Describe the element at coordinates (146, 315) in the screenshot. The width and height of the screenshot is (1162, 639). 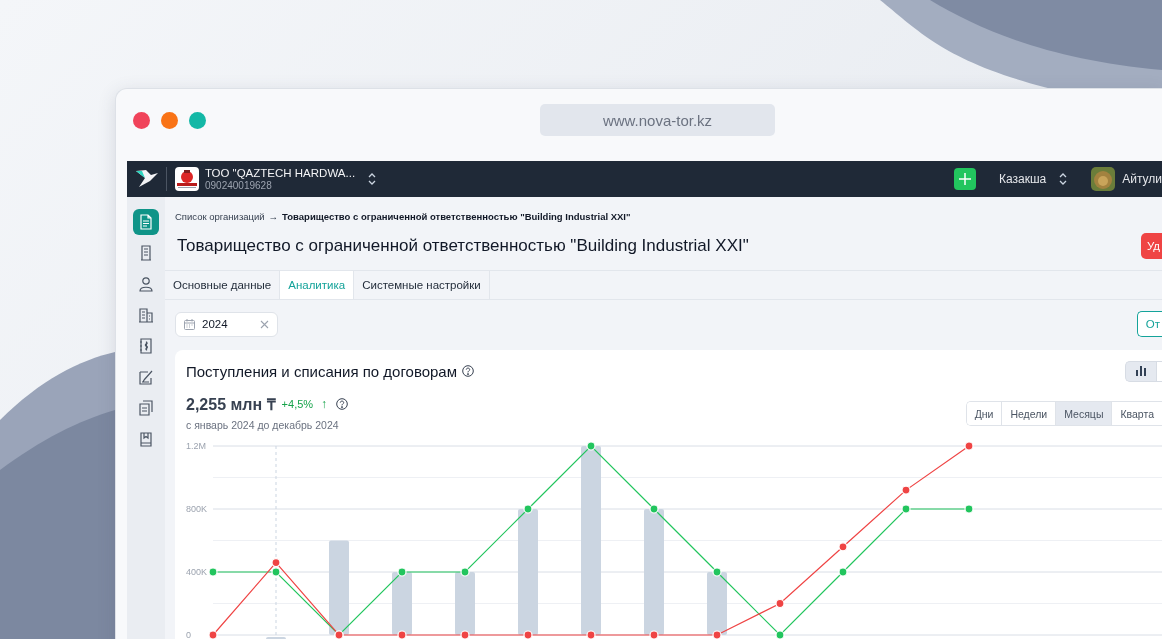
I see `office-icon` at that location.